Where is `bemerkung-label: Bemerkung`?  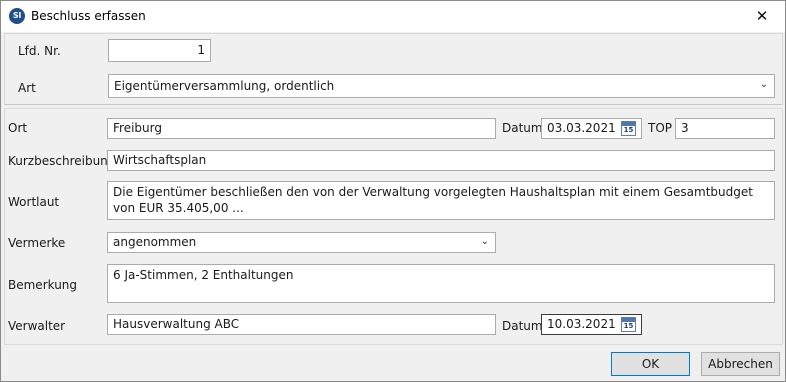 bemerkung-label: Bemerkung is located at coordinates (43, 285).